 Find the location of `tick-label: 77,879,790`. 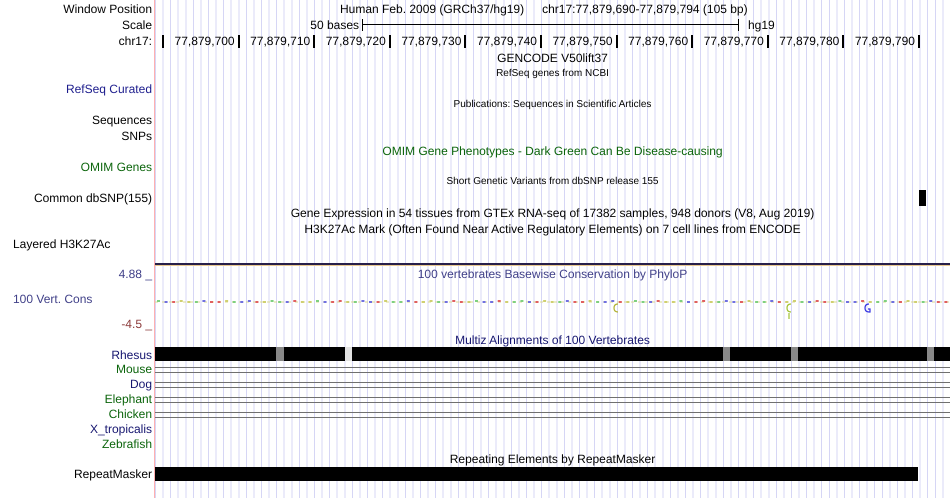

tick-label: 77,879,790 is located at coordinates (882, 41).